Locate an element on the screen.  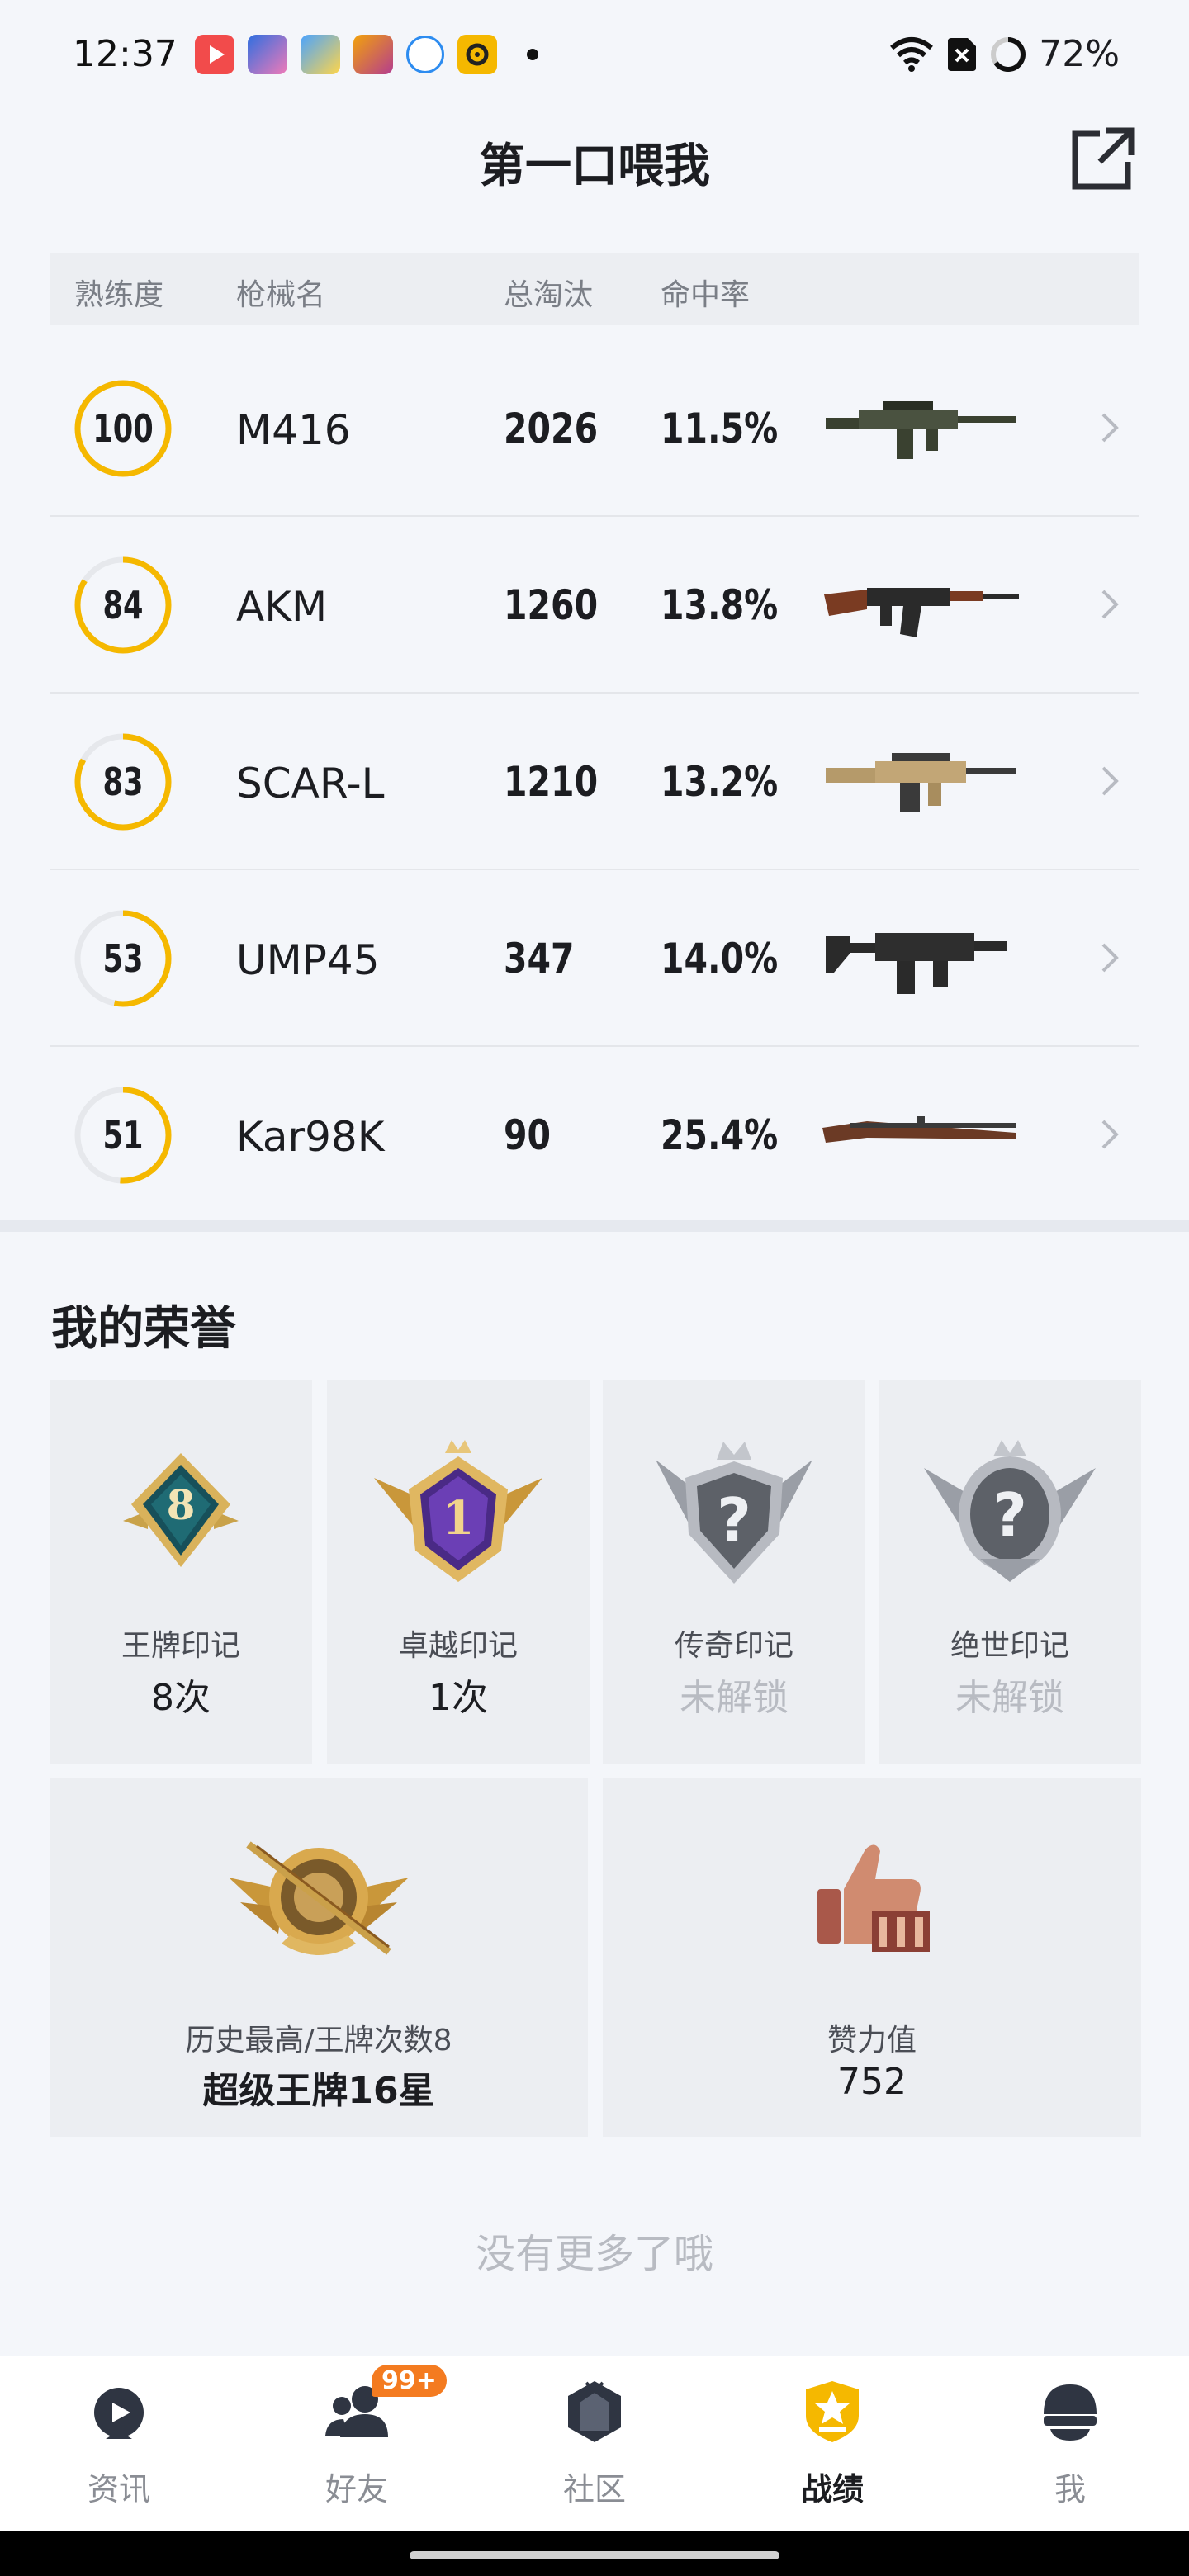
svg-text: 1 is located at coordinates (459, 1518).